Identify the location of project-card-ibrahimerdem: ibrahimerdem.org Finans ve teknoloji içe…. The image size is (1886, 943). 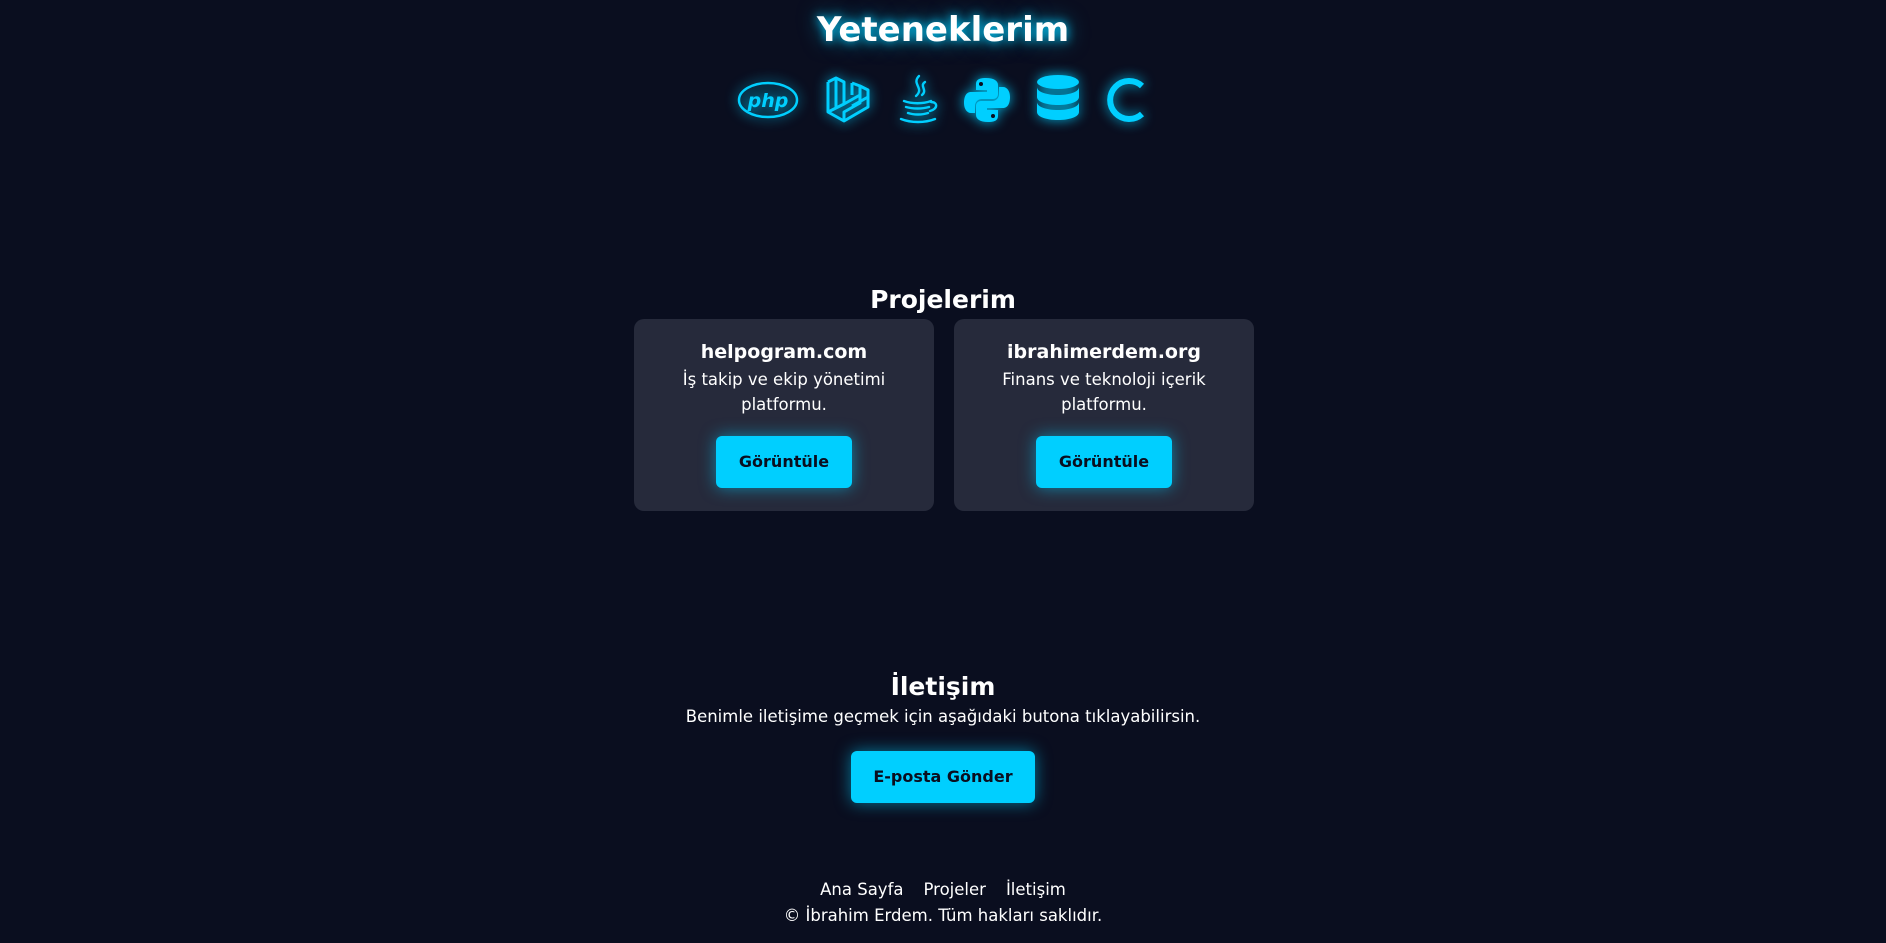
(1104, 415).